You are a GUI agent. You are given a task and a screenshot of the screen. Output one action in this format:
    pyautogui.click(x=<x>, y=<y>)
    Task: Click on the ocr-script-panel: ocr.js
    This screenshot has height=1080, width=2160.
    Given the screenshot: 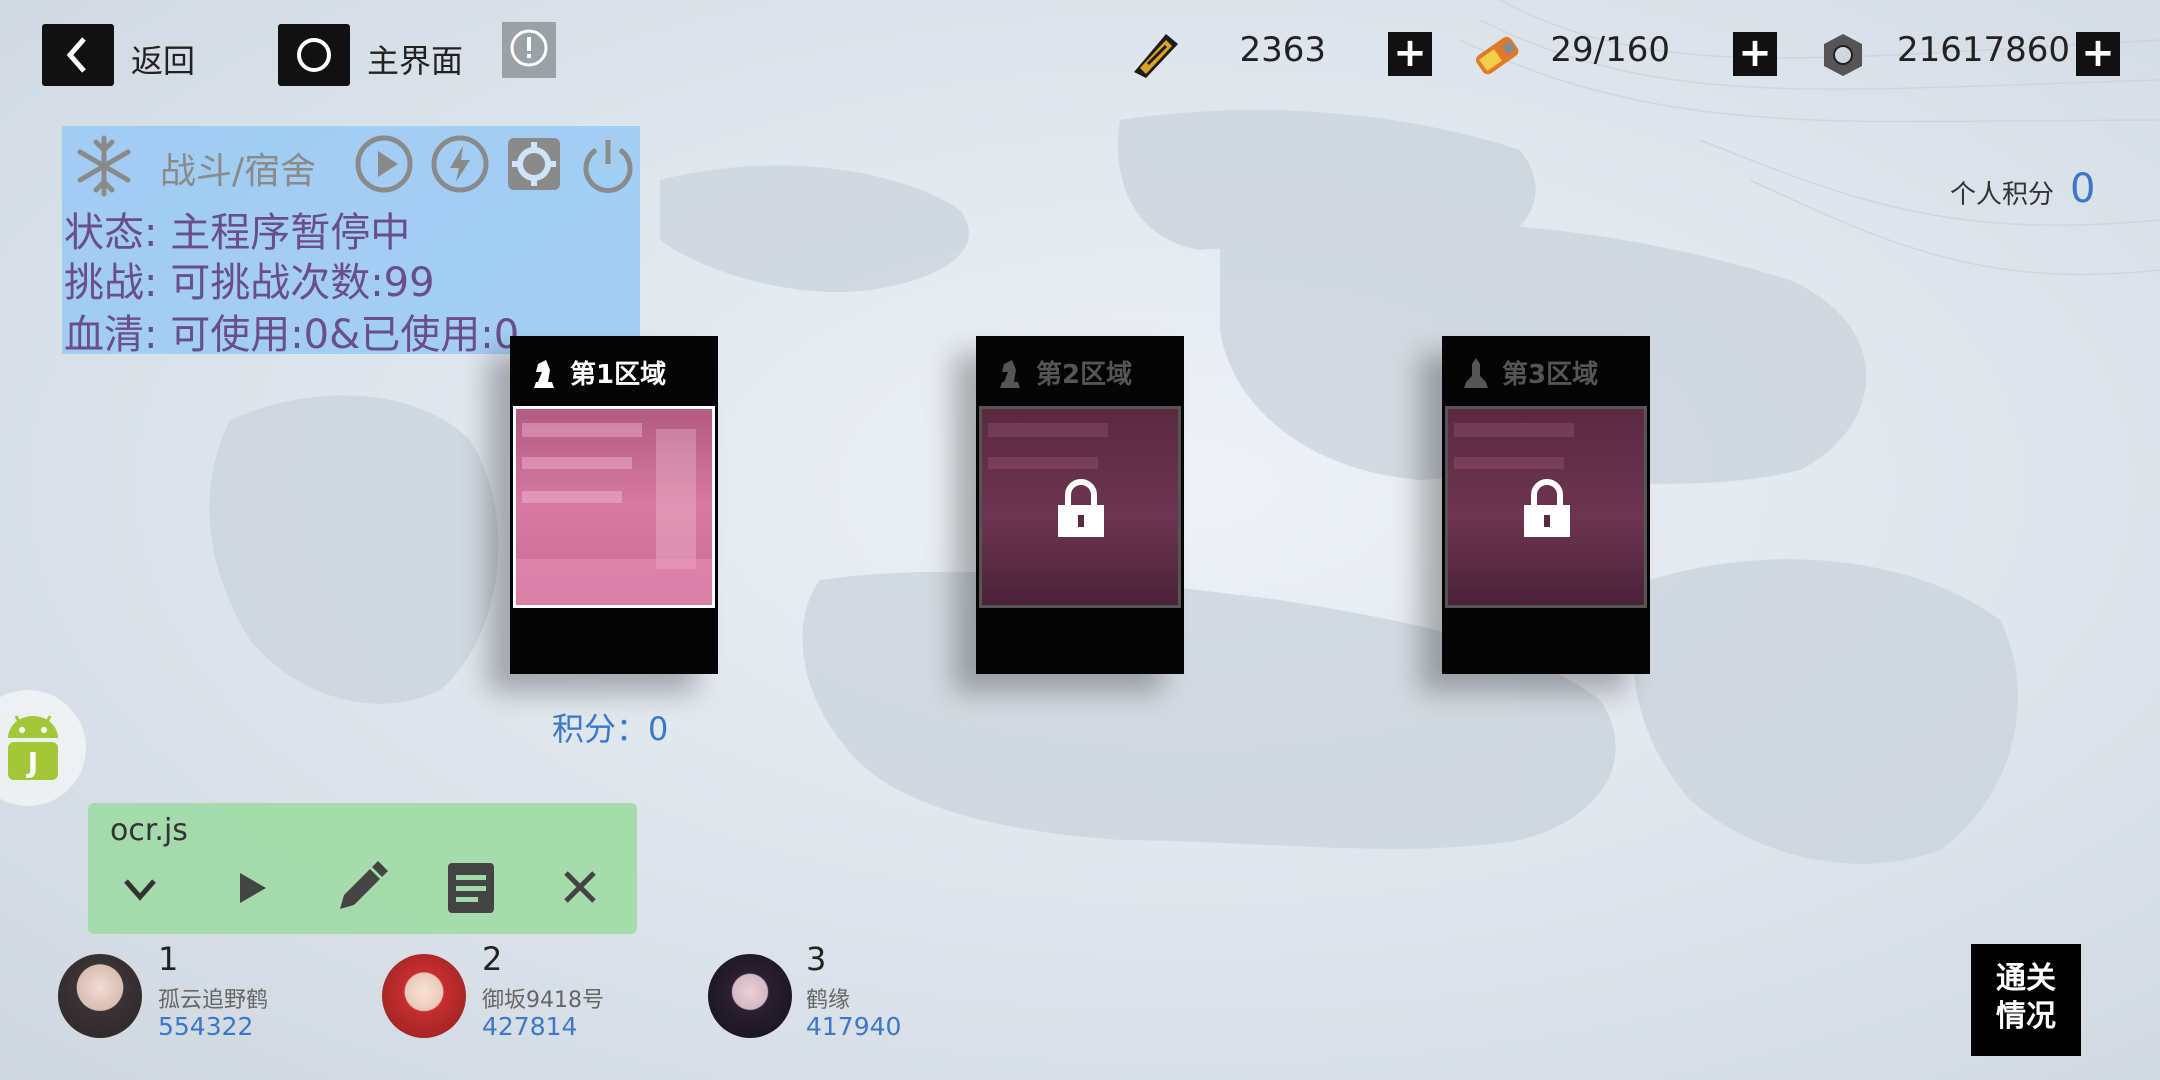 What is the action you would take?
    pyautogui.click(x=362, y=868)
    